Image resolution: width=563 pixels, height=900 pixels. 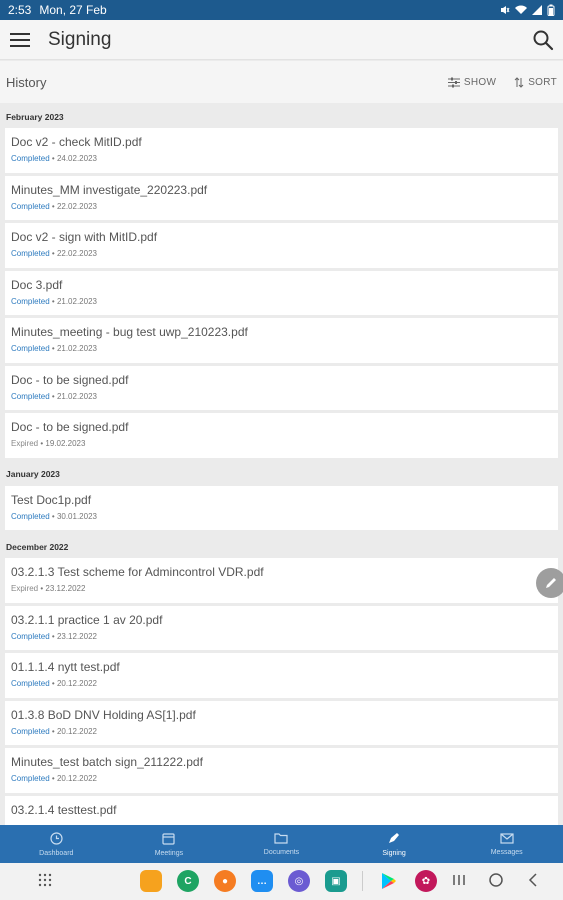 I want to click on show-filter-button: SHOW, so click(x=472, y=82).